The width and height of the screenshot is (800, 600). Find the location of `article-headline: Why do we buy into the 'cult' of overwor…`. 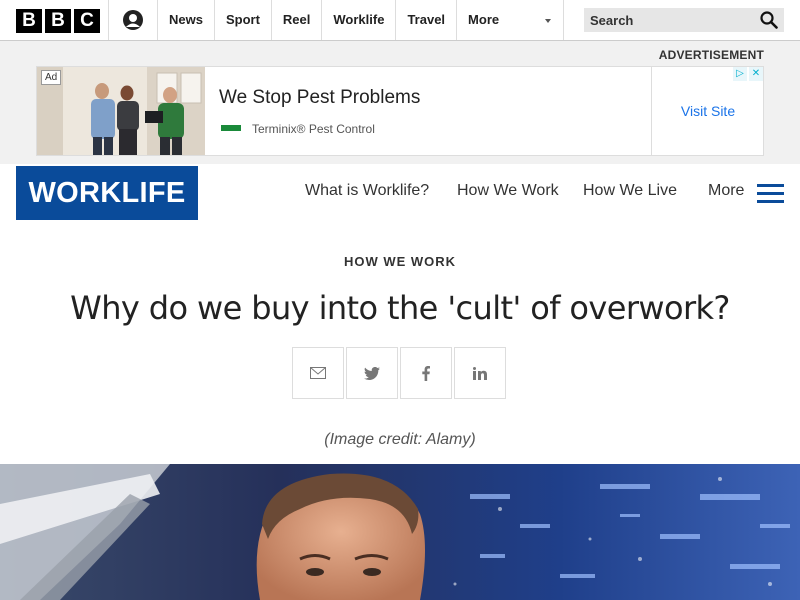

article-headline: Why do we buy into the 'cult' of overwor… is located at coordinates (400, 308).